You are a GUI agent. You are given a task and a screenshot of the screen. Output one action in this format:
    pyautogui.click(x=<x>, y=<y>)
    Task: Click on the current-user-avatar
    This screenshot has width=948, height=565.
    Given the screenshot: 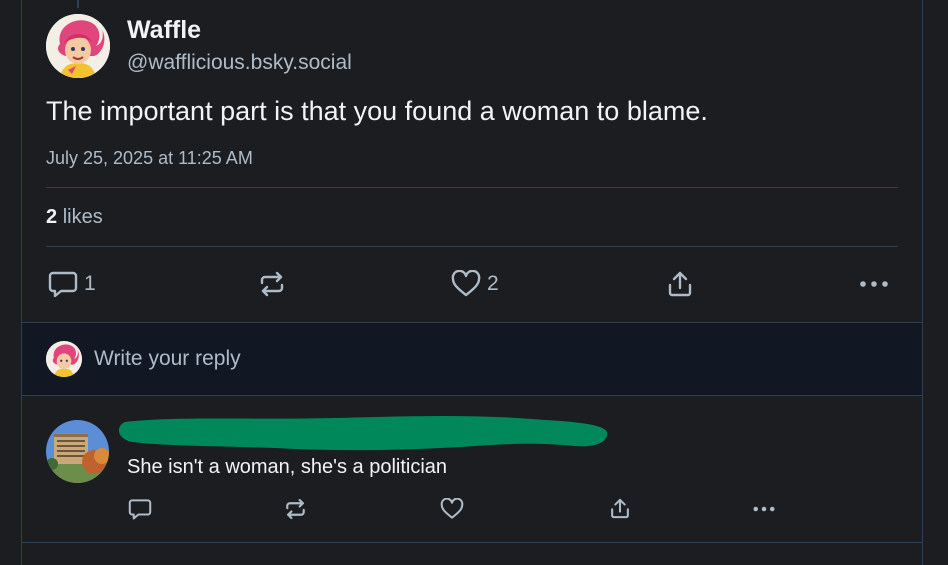 What is the action you would take?
    pyautogui.click(x=64, y=359)
    